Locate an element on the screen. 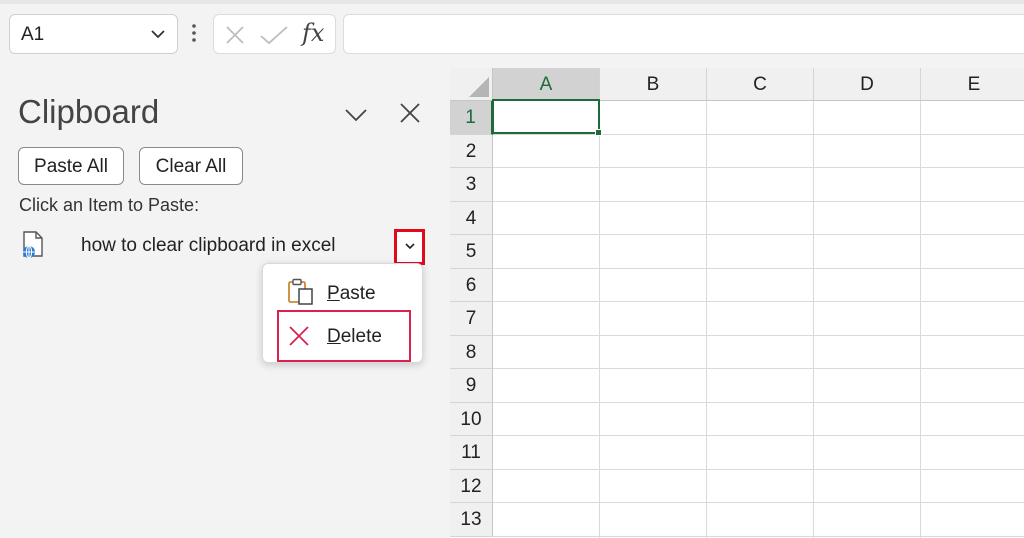 The width and height of the screenshot is (1024, 538). close-icon is located at coordinates (410, 113).